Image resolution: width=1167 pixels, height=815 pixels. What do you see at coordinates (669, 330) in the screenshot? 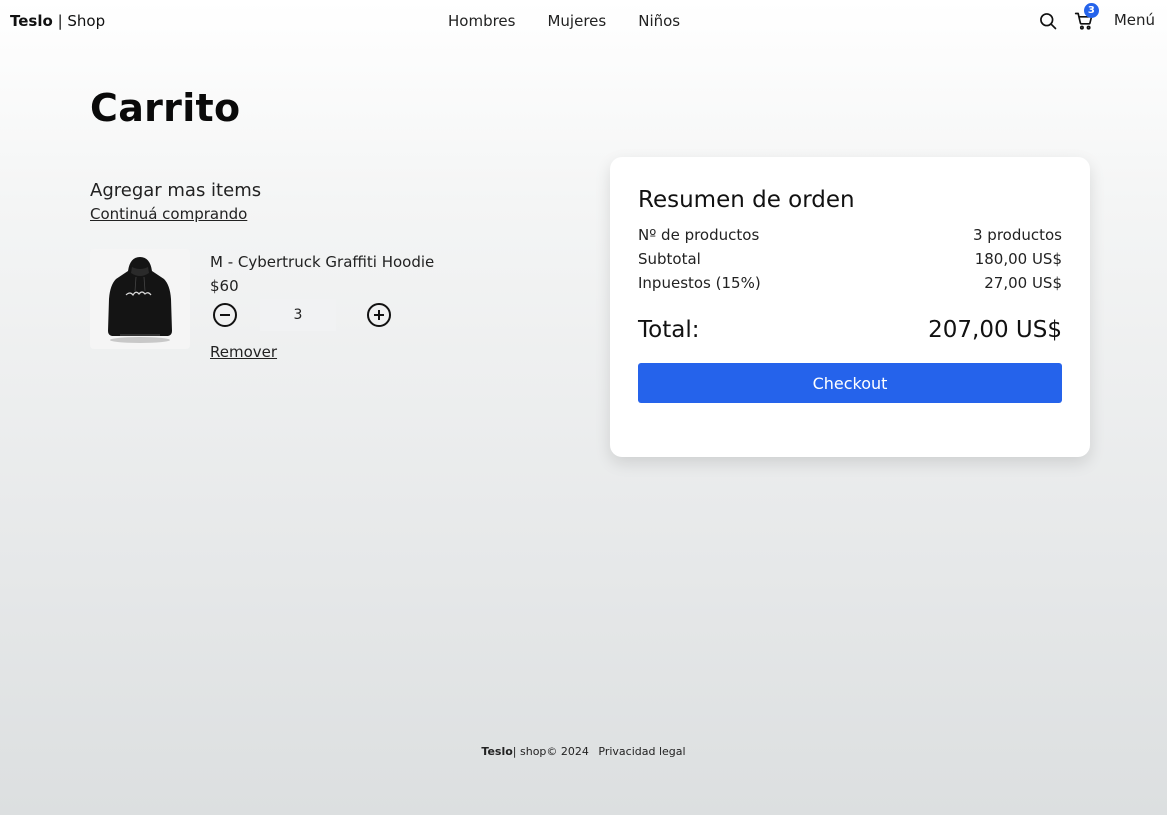
I see `total-label: Total:` at bounding box center [669, 330].